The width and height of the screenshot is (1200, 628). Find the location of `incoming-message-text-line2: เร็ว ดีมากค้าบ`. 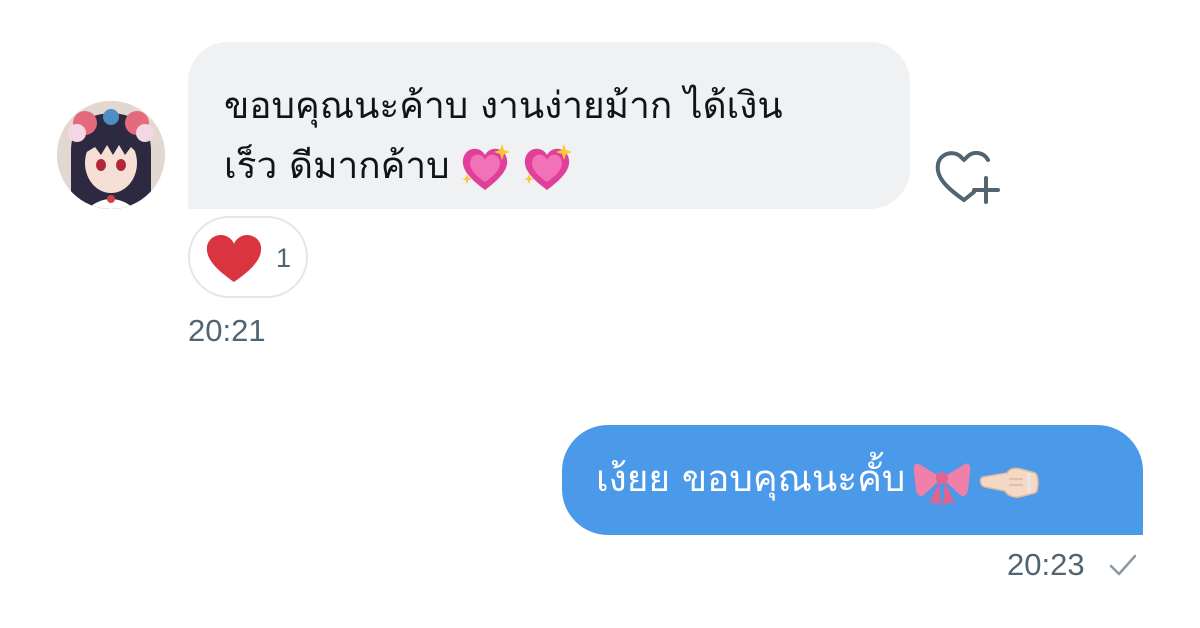

incoming-message-text-line2: เร็ว ดีมากค้าบ is located at coordinates (552, 166).